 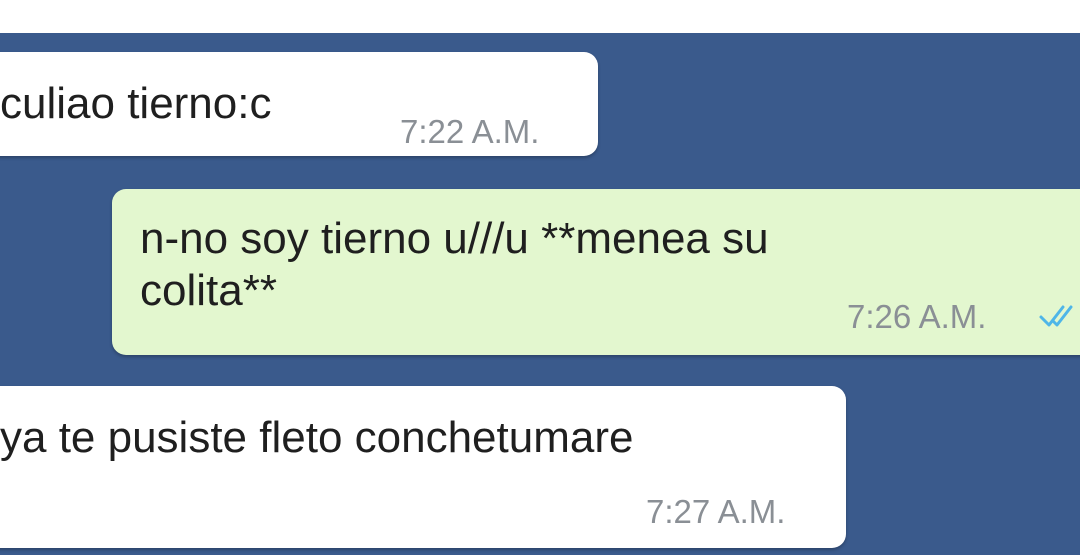 I want to click on double-check-read-icon, so click(x=1056, y=316).